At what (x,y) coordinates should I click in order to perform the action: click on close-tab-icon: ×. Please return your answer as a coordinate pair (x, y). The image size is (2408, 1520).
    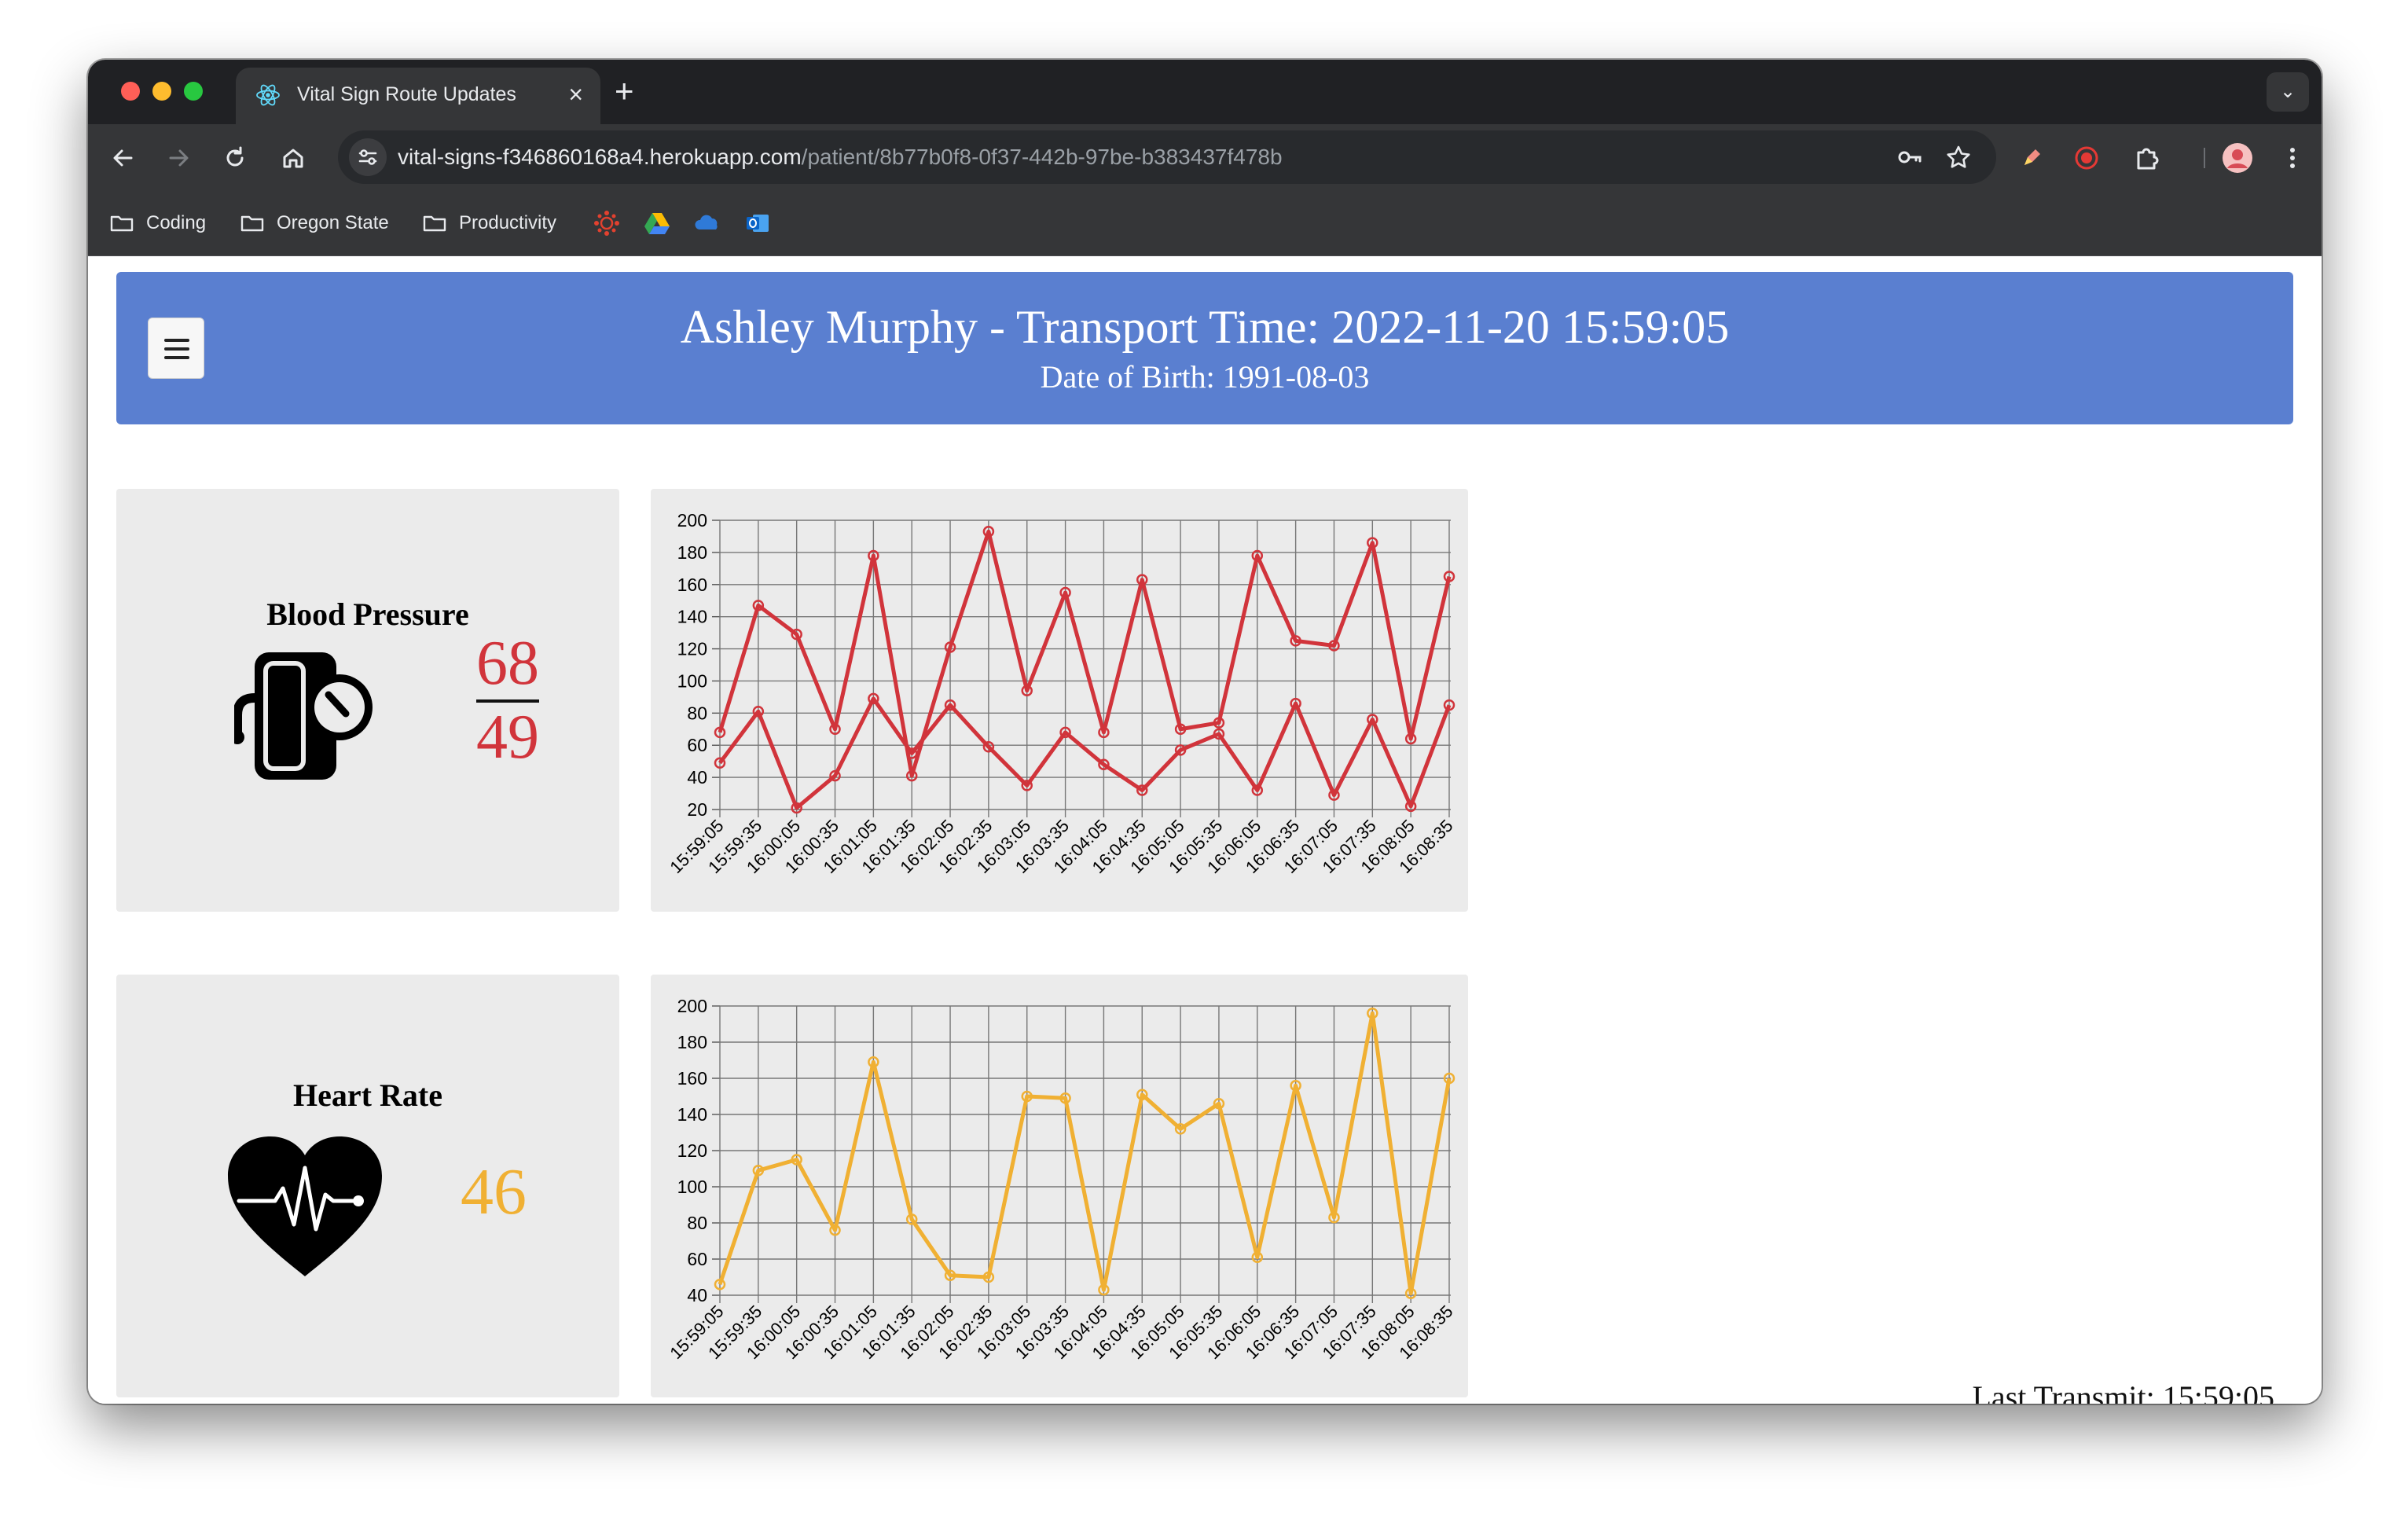
    Looking at the image, I should click on (576, 95).